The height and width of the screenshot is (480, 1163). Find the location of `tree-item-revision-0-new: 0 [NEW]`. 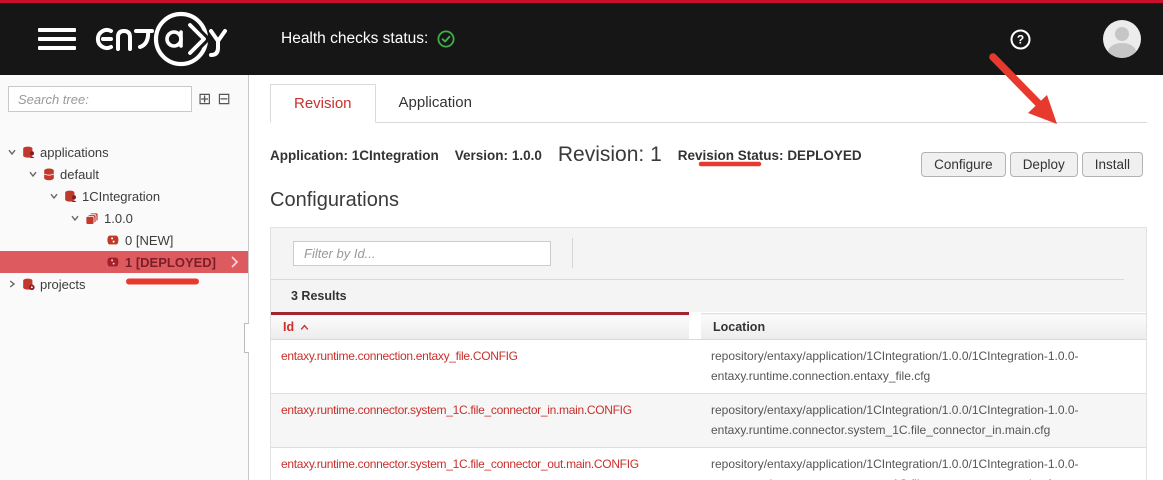

tree-item-revision-0-new: 0 [NEW] is located at coordinates (124, 240).